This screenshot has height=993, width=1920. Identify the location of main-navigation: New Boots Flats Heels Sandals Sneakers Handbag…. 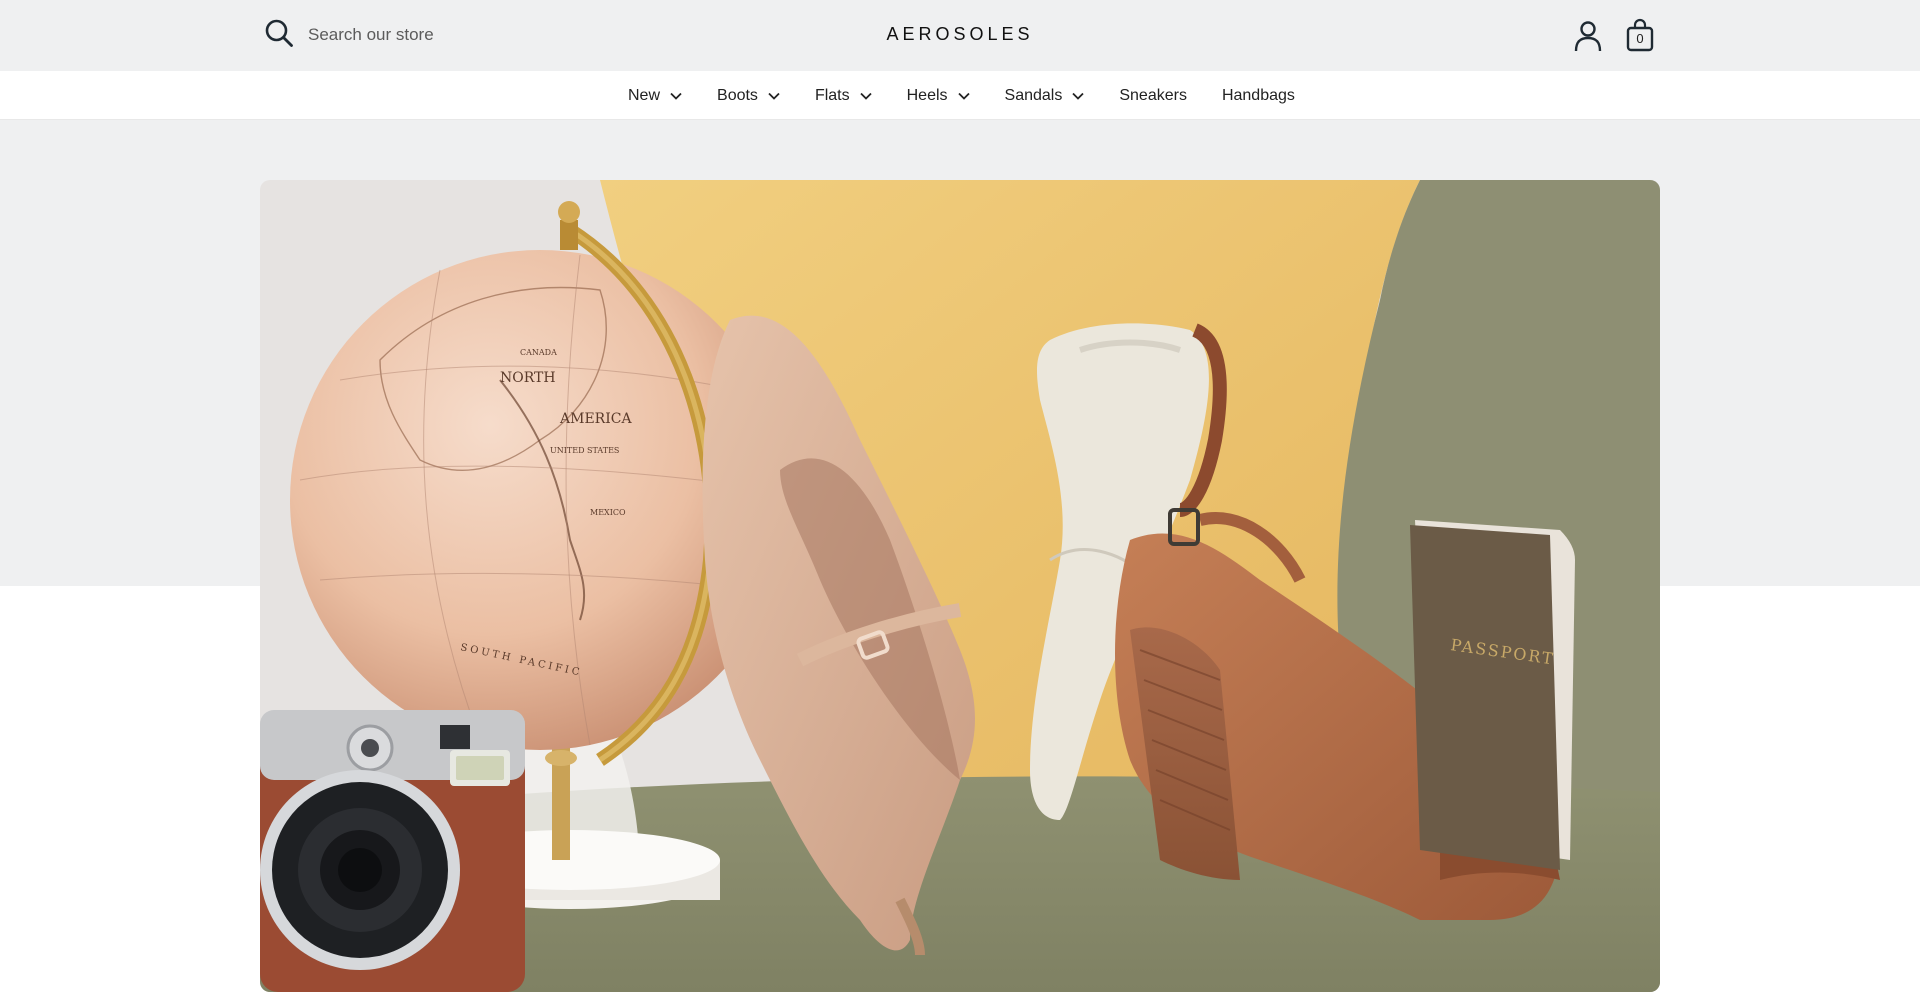
(960, 95).